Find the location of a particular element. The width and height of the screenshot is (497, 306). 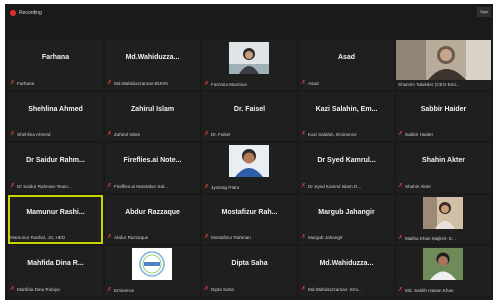

participant-display-name: Jyotirag Patra is located at coordinates (225, 187).